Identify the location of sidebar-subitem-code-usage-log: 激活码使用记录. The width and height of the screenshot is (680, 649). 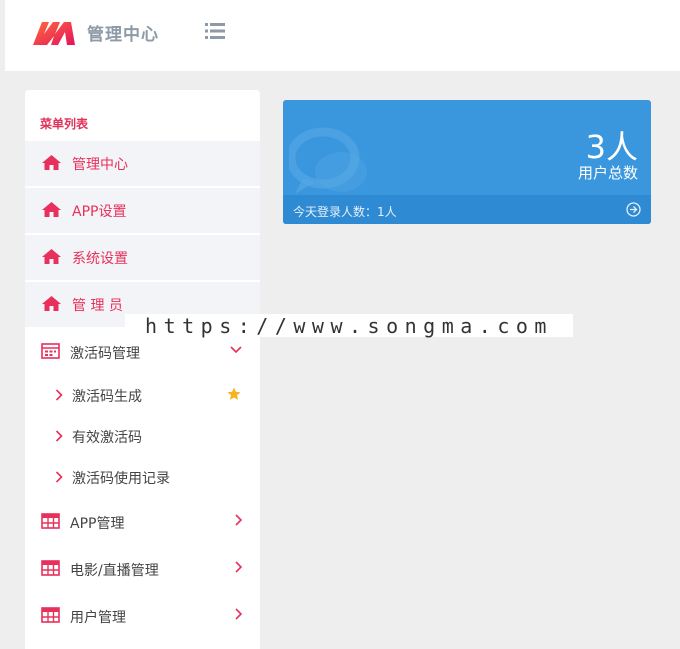
(142, 478).